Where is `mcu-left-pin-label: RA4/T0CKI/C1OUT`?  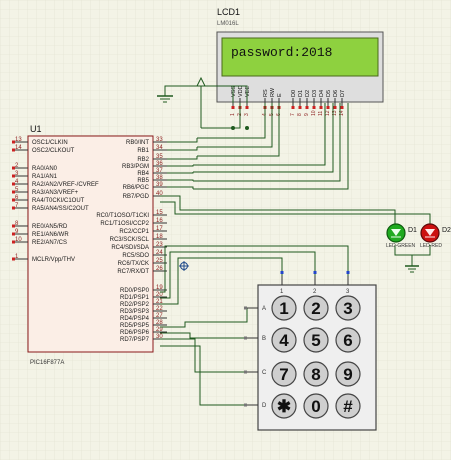 mcu-left-pin-label: RA4/T0CKI/C1OUT is located at coordinates (58, 201).